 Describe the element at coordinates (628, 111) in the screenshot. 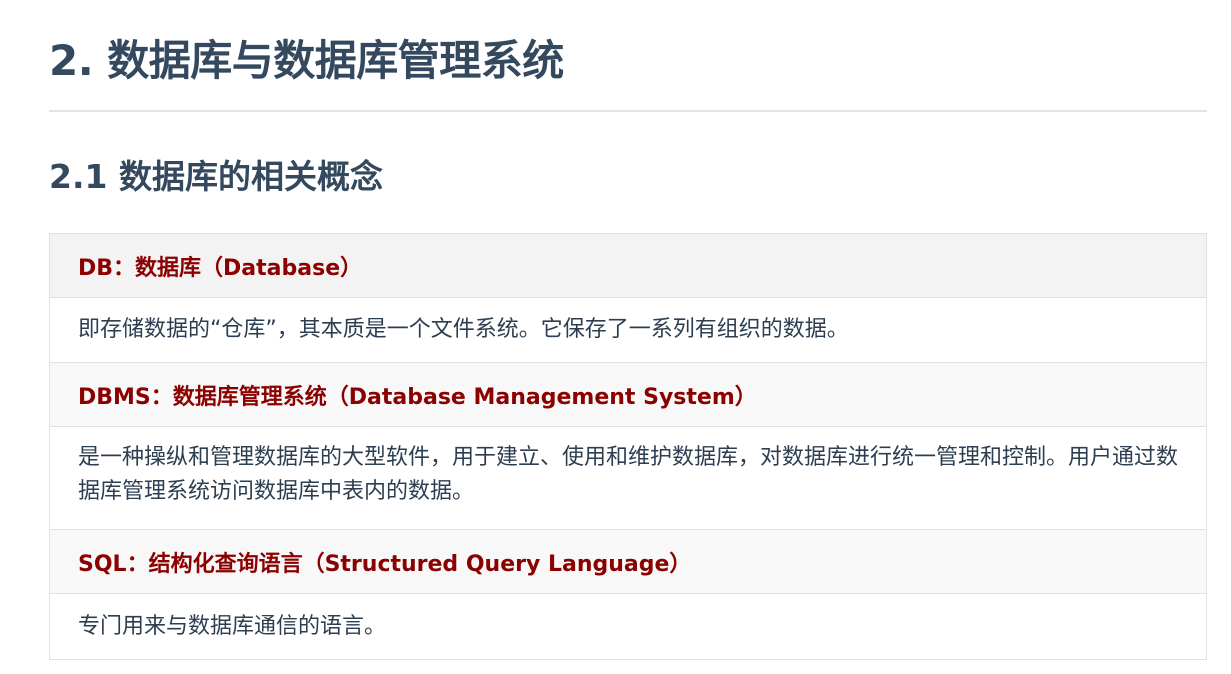

I see `heading-divider` at that location.